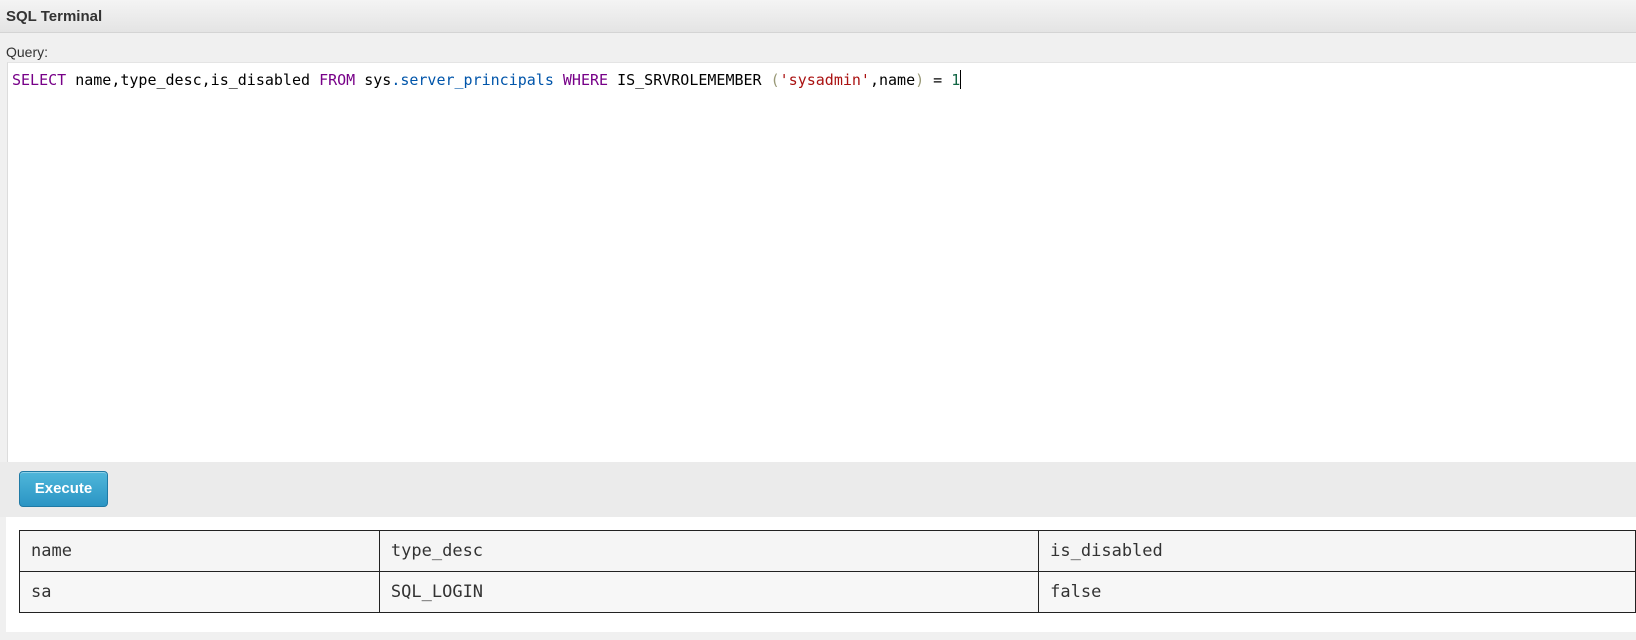 The width and height of the screenshot is (1636, 640). Describe the element at coordinates (199, 551) in the screenshot. I see `column-header-name: name` at that location.